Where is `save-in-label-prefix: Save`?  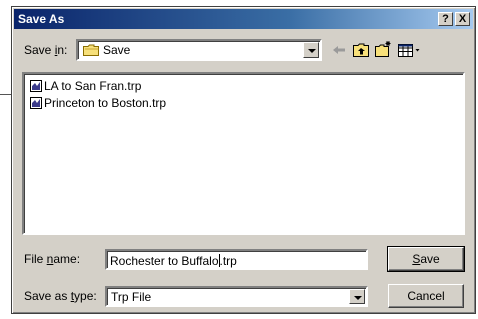 save-in-label-prefix: Save is located at coordinates (39, 50).